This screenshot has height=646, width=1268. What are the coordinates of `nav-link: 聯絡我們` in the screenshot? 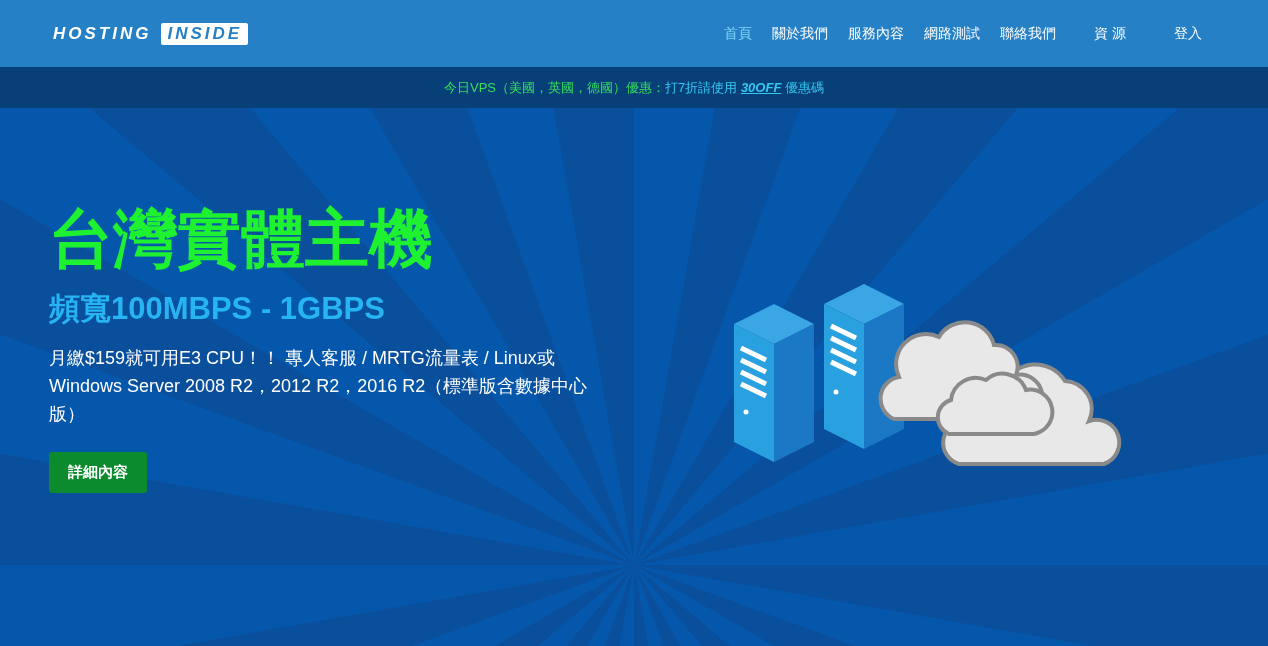 It's located at (1028, 33).